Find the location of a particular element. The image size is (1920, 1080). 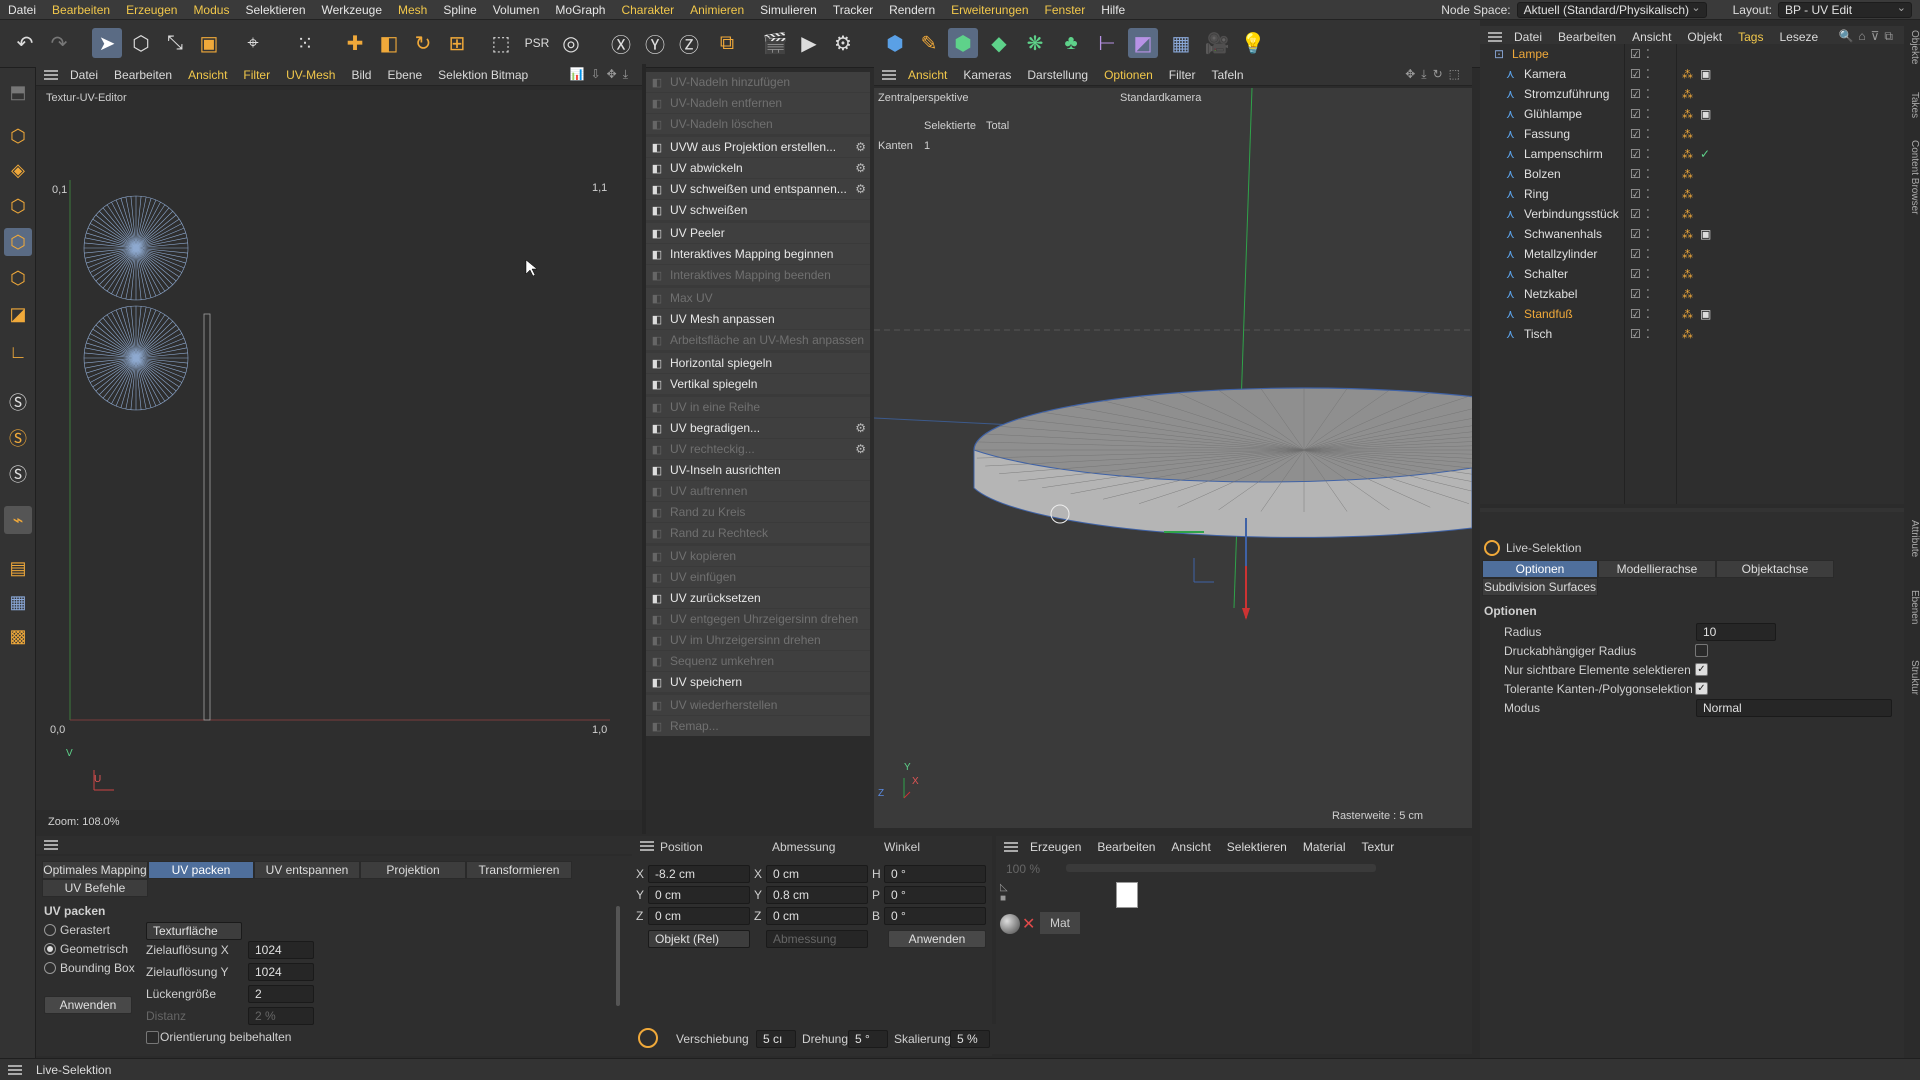

floor-icon: ▦ is located at coordinates (1181, 43).